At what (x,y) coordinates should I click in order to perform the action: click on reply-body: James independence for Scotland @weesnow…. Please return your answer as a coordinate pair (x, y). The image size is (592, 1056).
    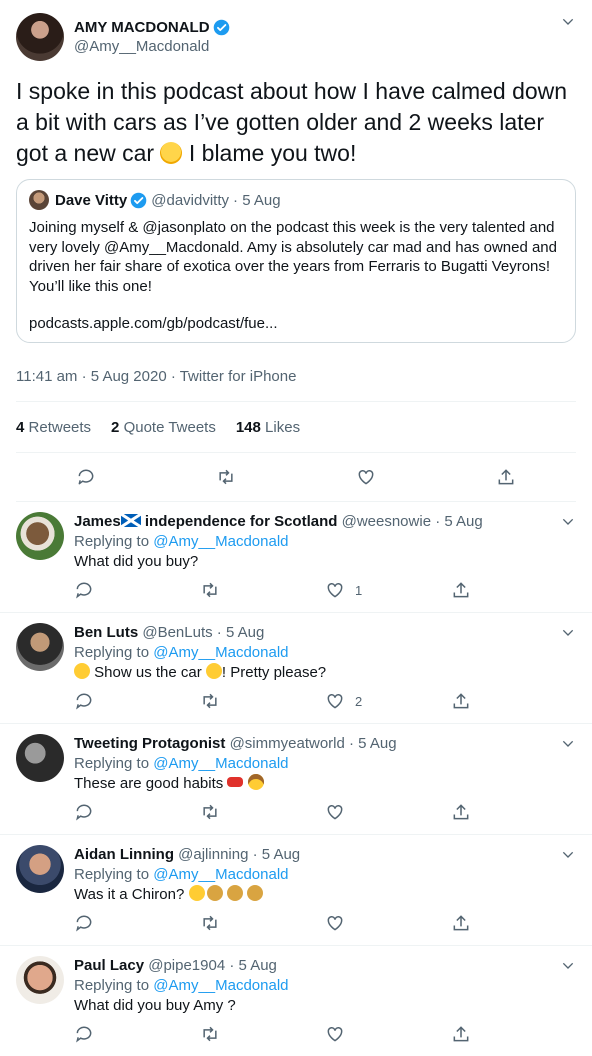
    Looking at the image, I should click on (325, 551).